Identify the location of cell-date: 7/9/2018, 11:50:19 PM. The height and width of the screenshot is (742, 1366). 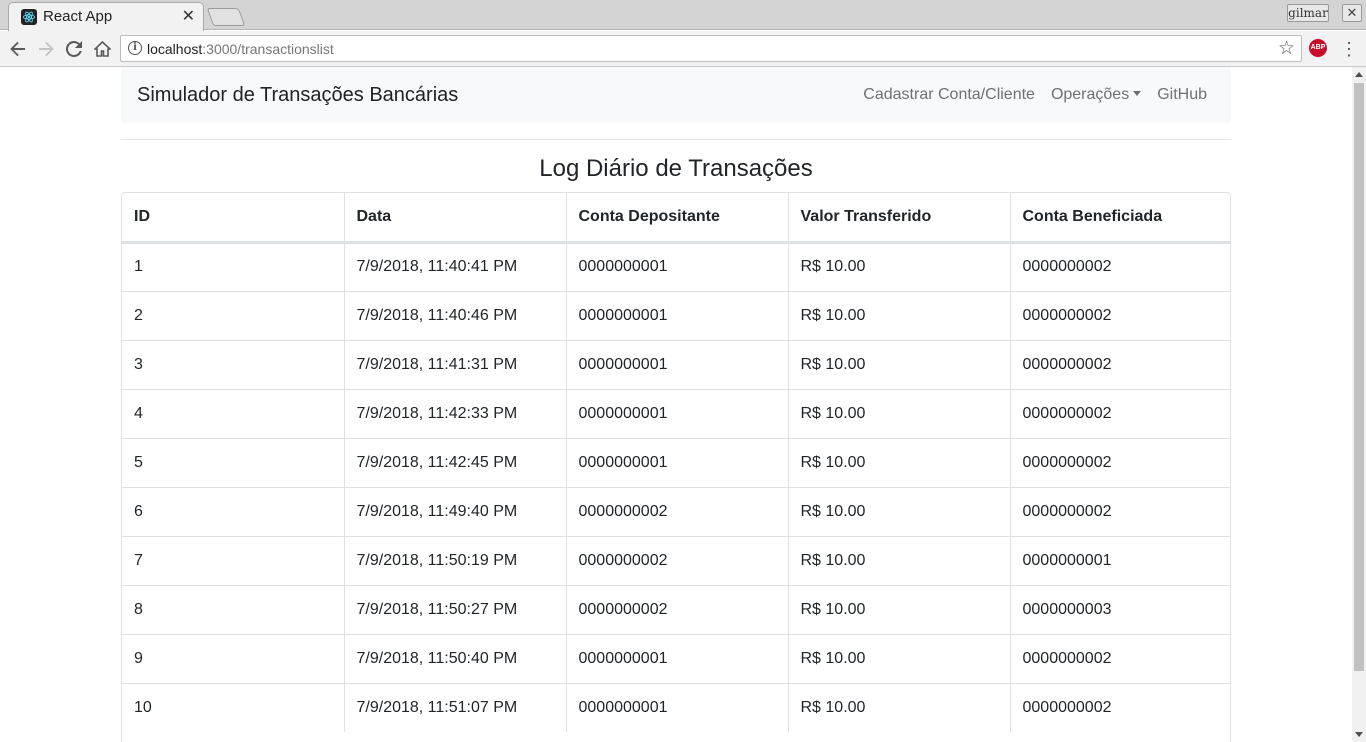
(455, 560).